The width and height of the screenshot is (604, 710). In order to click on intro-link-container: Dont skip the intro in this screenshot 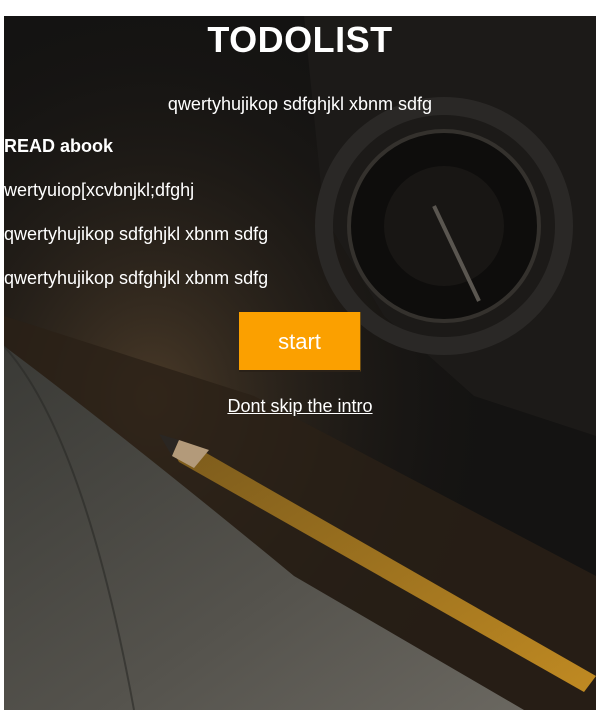, I will do `click(300, 406)`.